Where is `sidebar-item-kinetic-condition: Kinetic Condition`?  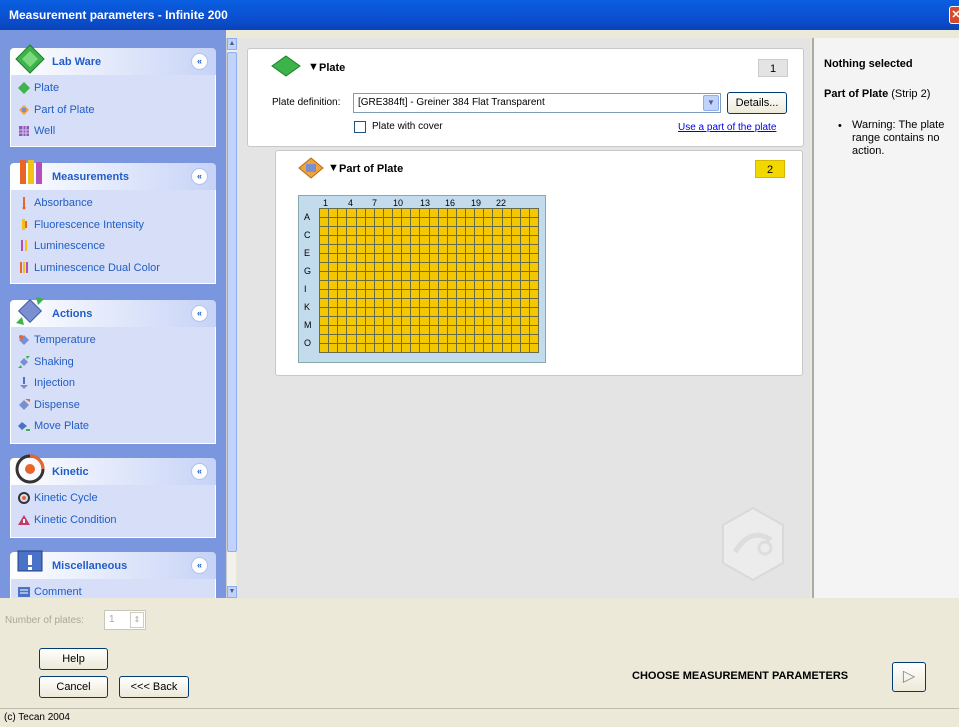 sidebar-item-kinetic-condition: Kinetic Condition is located at coordinates (113, 521).